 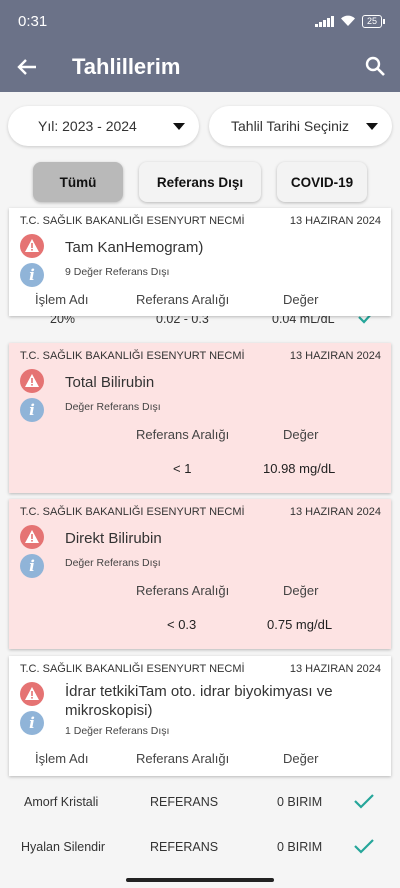 What do you see at coordinates (33, 21) in the screenshot?
I see `status-time: 0:31` at bounding box center [33, 21].